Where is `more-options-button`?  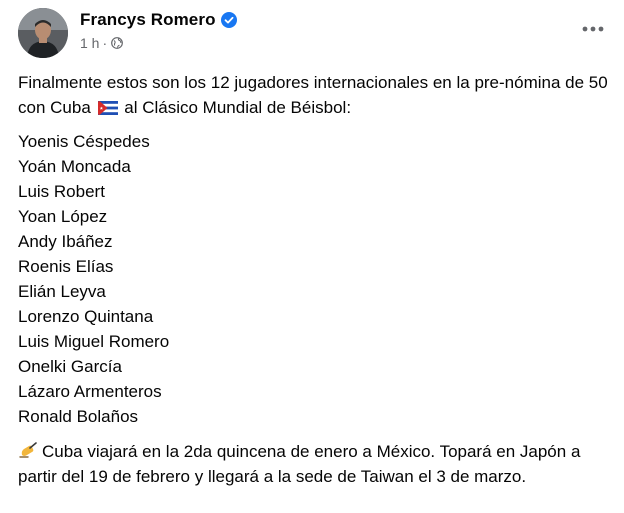
more-options-button is located at coordinates (593, 29).